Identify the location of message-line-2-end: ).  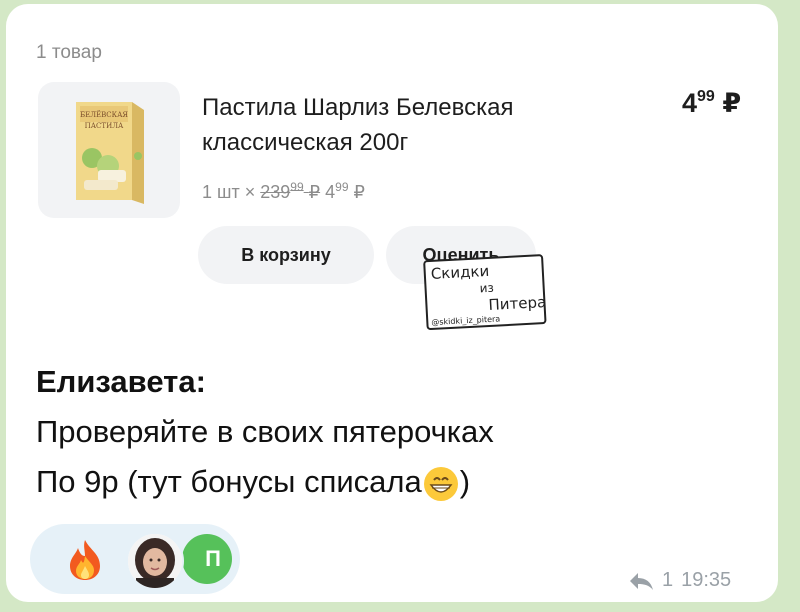
(465, 481).